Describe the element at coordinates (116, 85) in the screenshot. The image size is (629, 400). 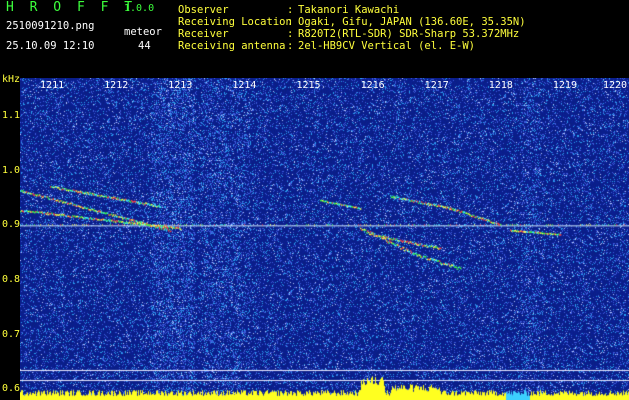
I see `x-tick-label: 1212` at that location.